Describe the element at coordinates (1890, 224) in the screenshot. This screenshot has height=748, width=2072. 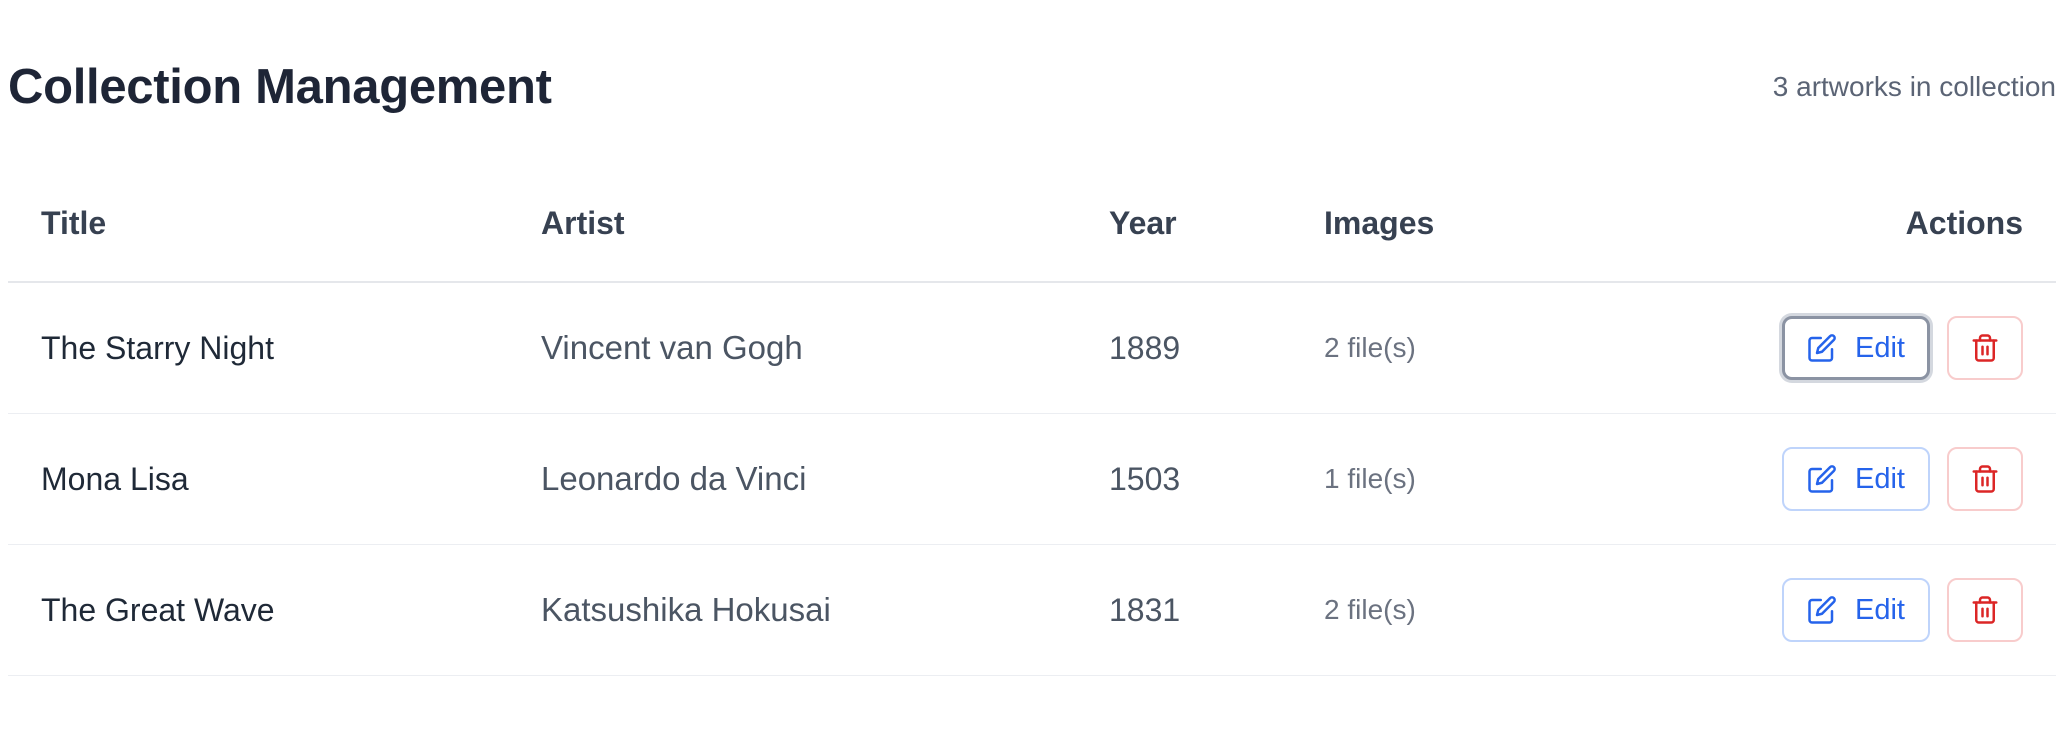
I see `column-header-actions: Actions` at that location.